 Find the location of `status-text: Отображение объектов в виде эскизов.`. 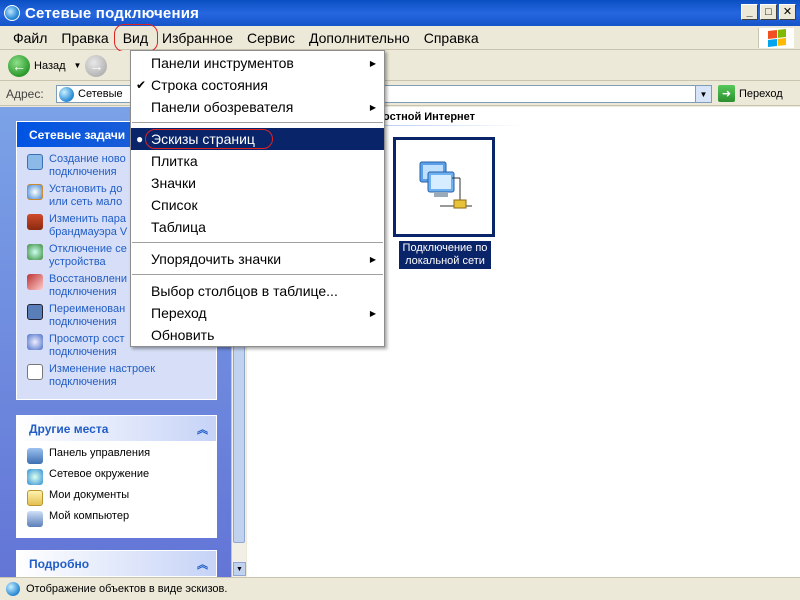

status-text: Отображение объектов в виде эскизов. is located at coordinates (127, 589).